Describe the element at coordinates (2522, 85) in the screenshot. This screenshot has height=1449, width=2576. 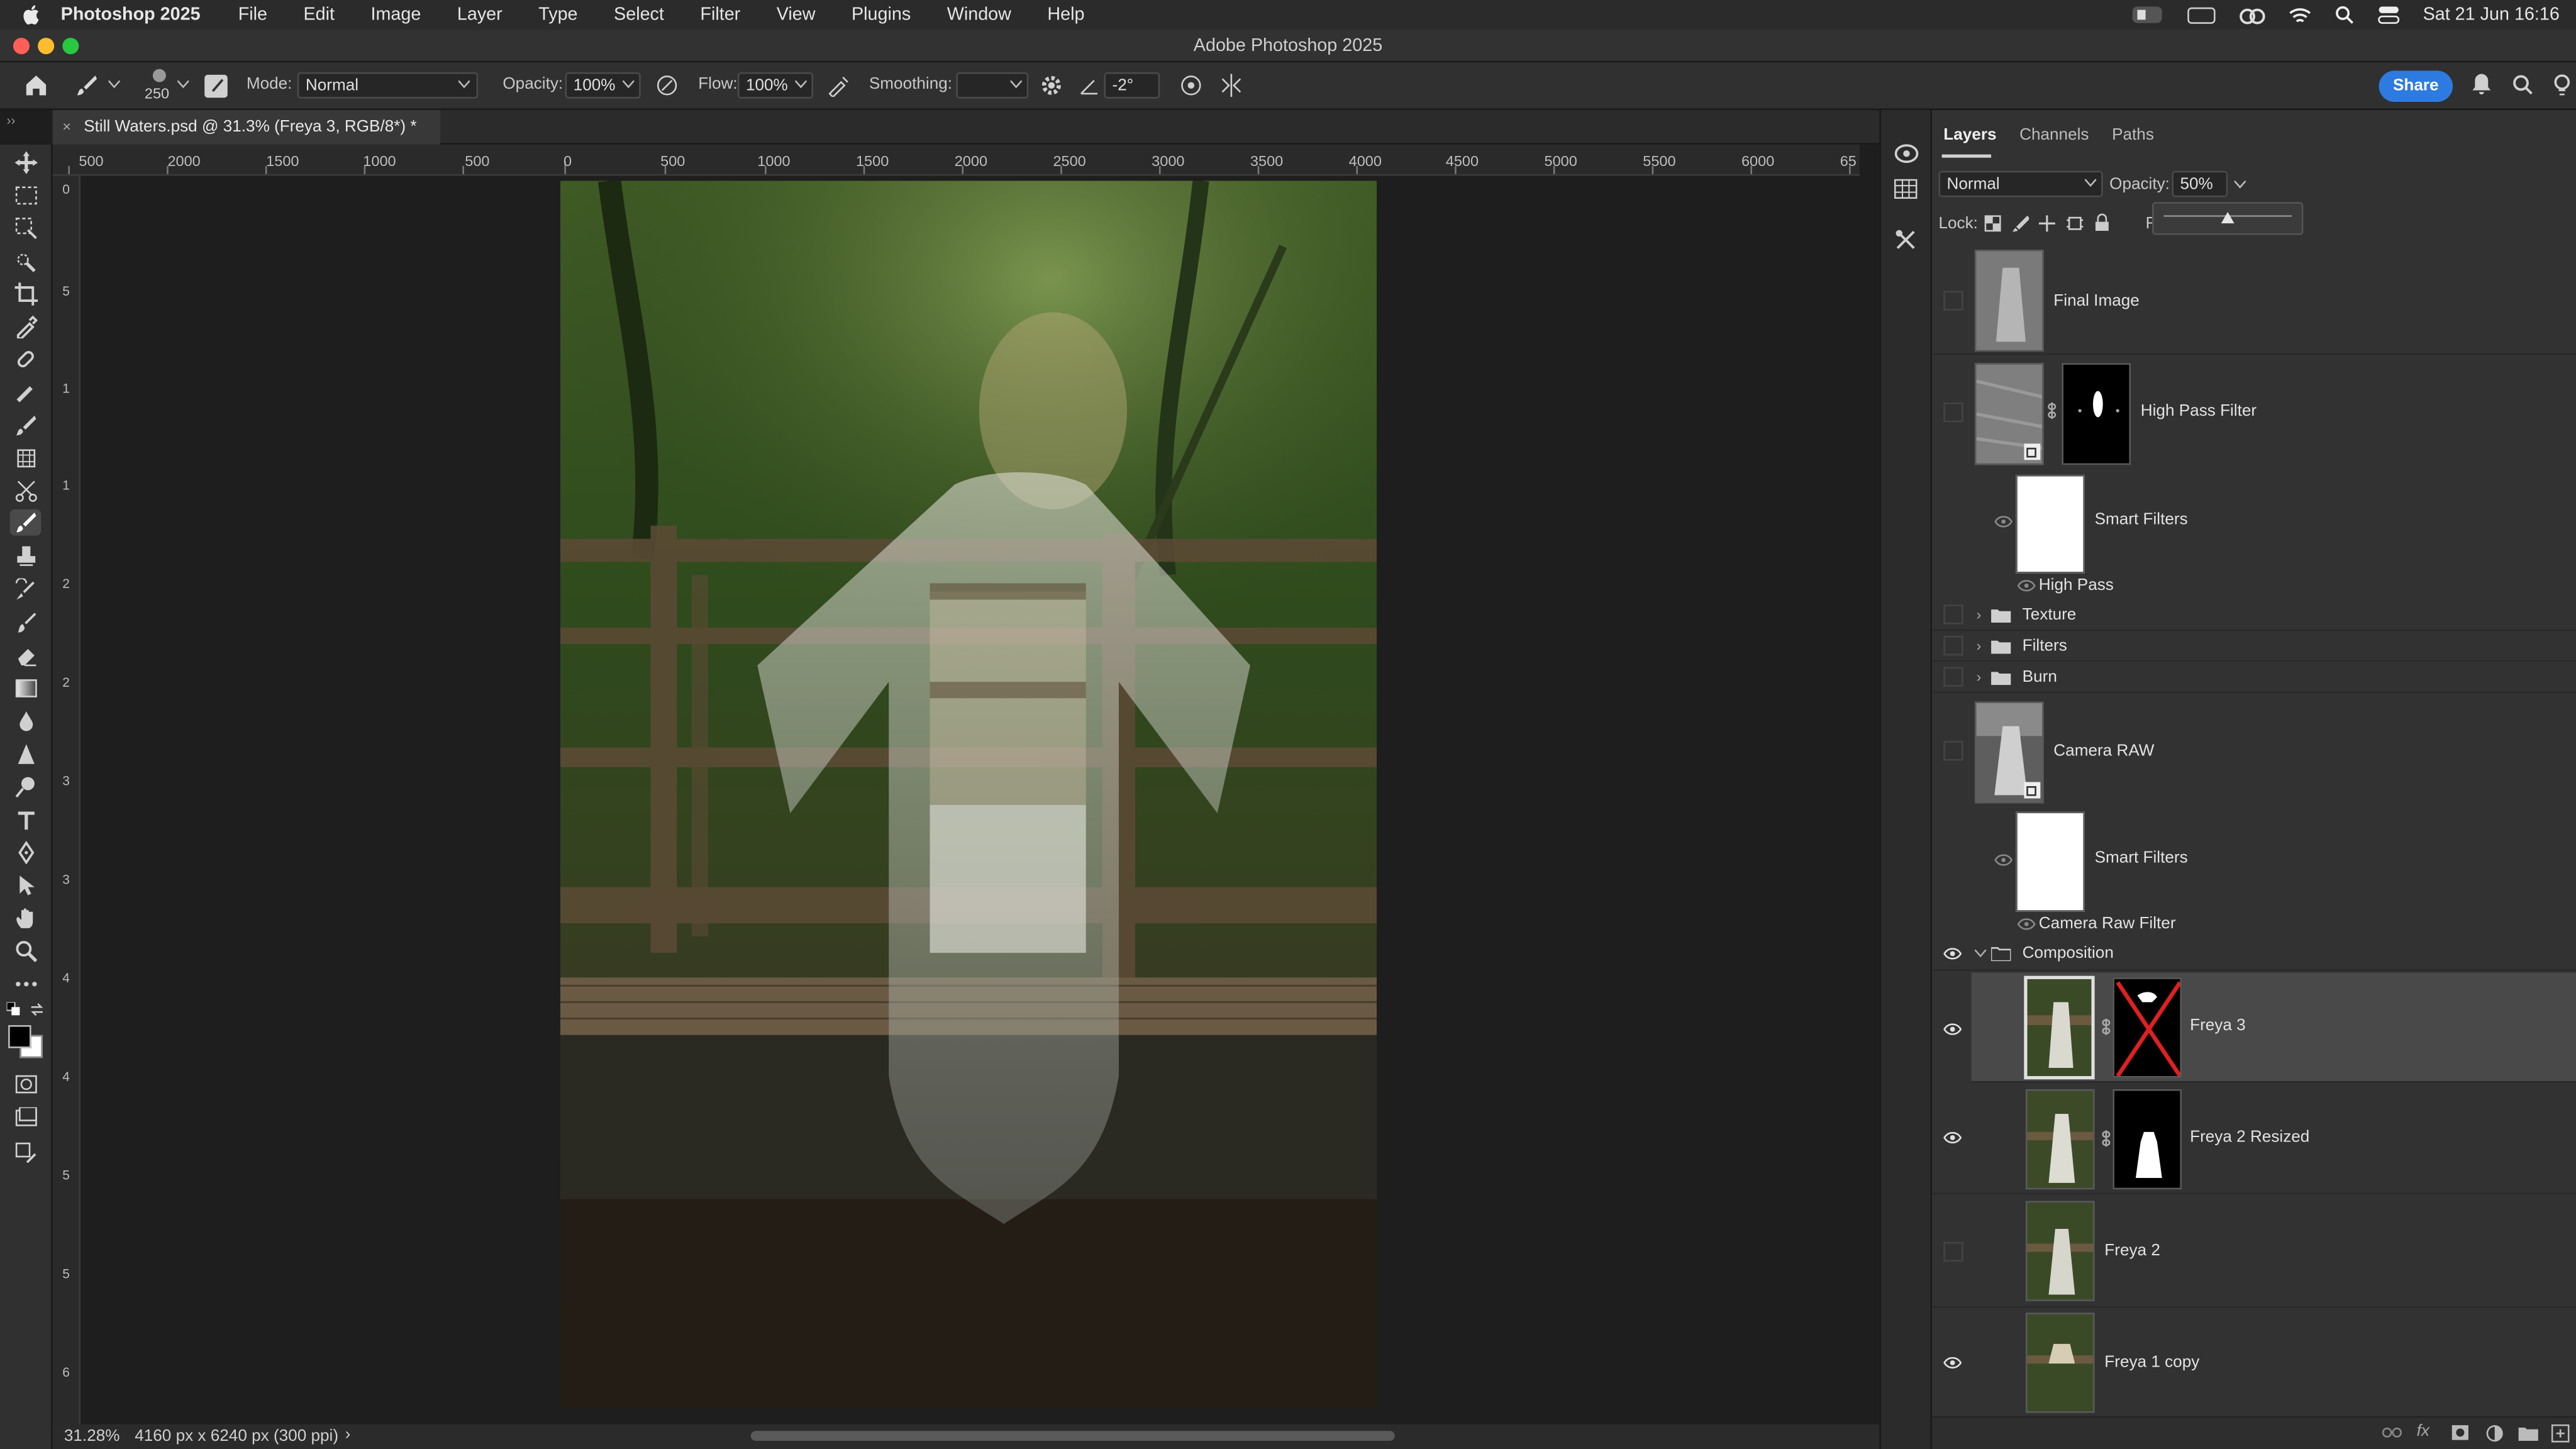
I see `search-icon` at that location.